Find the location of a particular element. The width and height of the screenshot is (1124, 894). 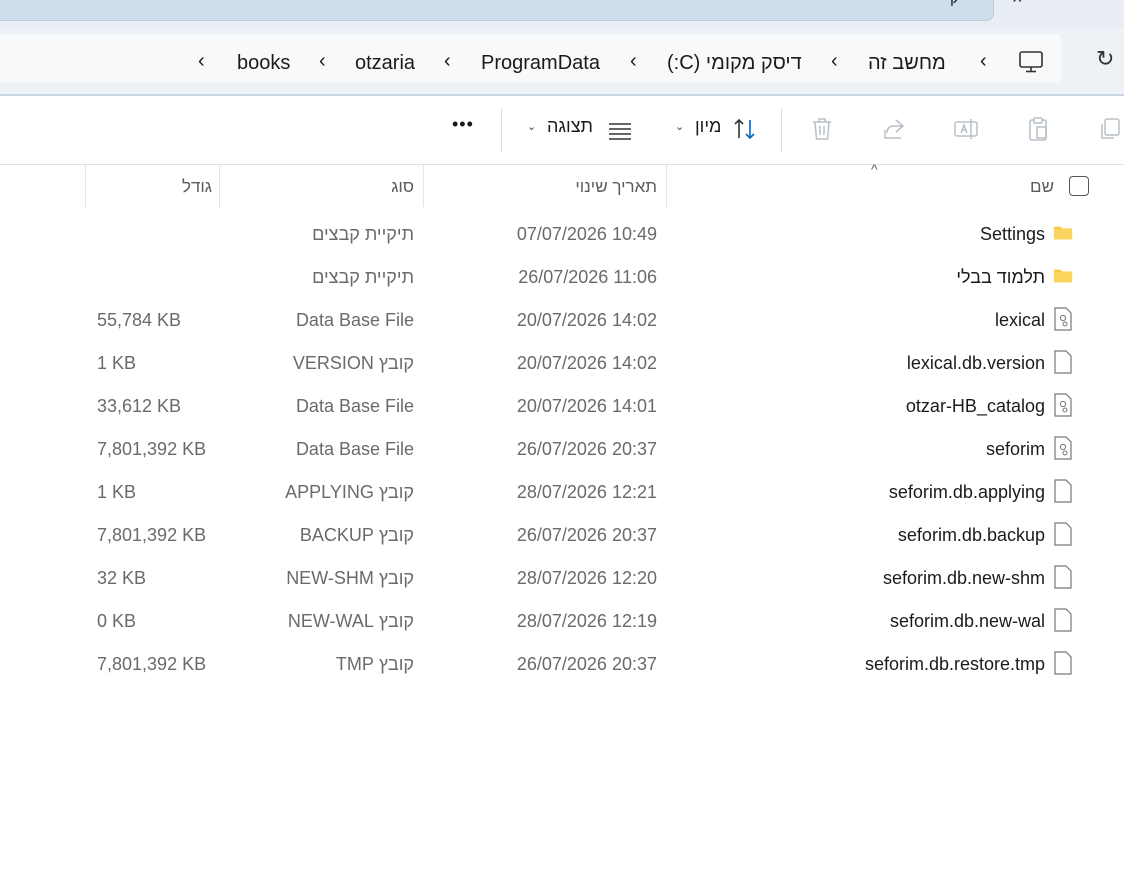

column-header-row: ^ גודל סוג תאריך שינוי שם is located at coordinates (562, 184).